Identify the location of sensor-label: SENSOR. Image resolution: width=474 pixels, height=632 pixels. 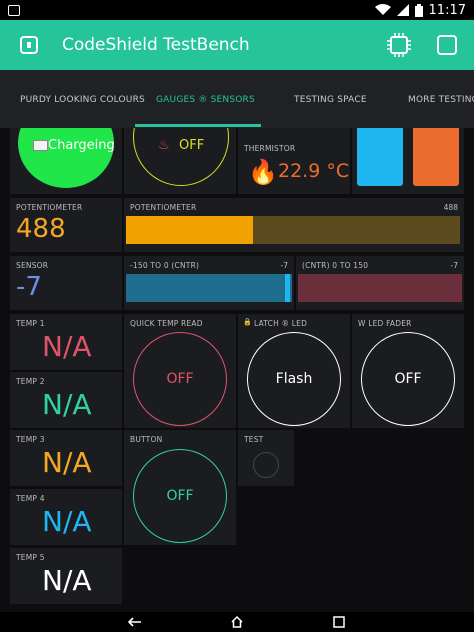
(32, 265).